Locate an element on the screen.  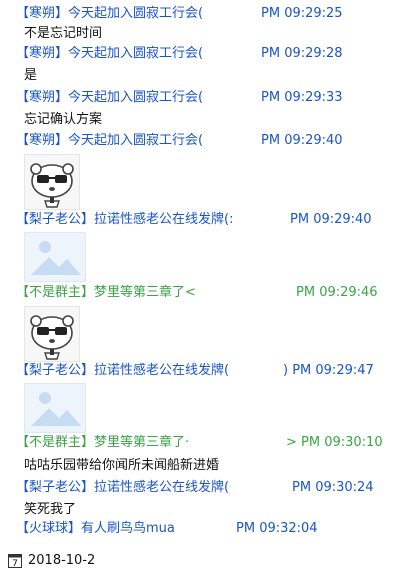
message-header: 【梨子老公】拉诺性感老公在线发牌( PM 09:30:24 is located at coordinates (206, 488).